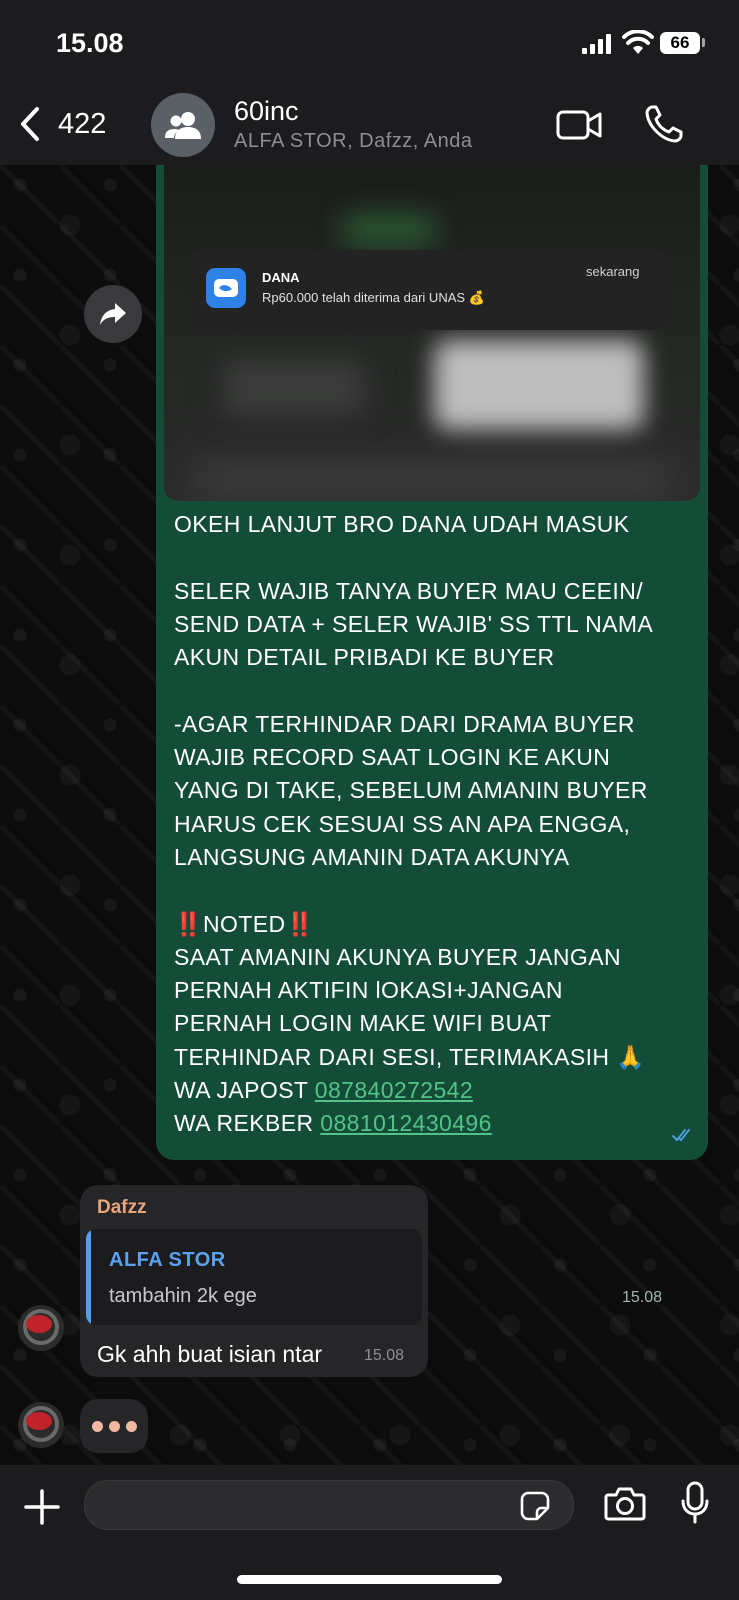 This screenshot has width=739, height=1600. What do you see at coordinates (638, 42) in the screenshot?
I see `wifi-icon` at bounding box center [638, 42].